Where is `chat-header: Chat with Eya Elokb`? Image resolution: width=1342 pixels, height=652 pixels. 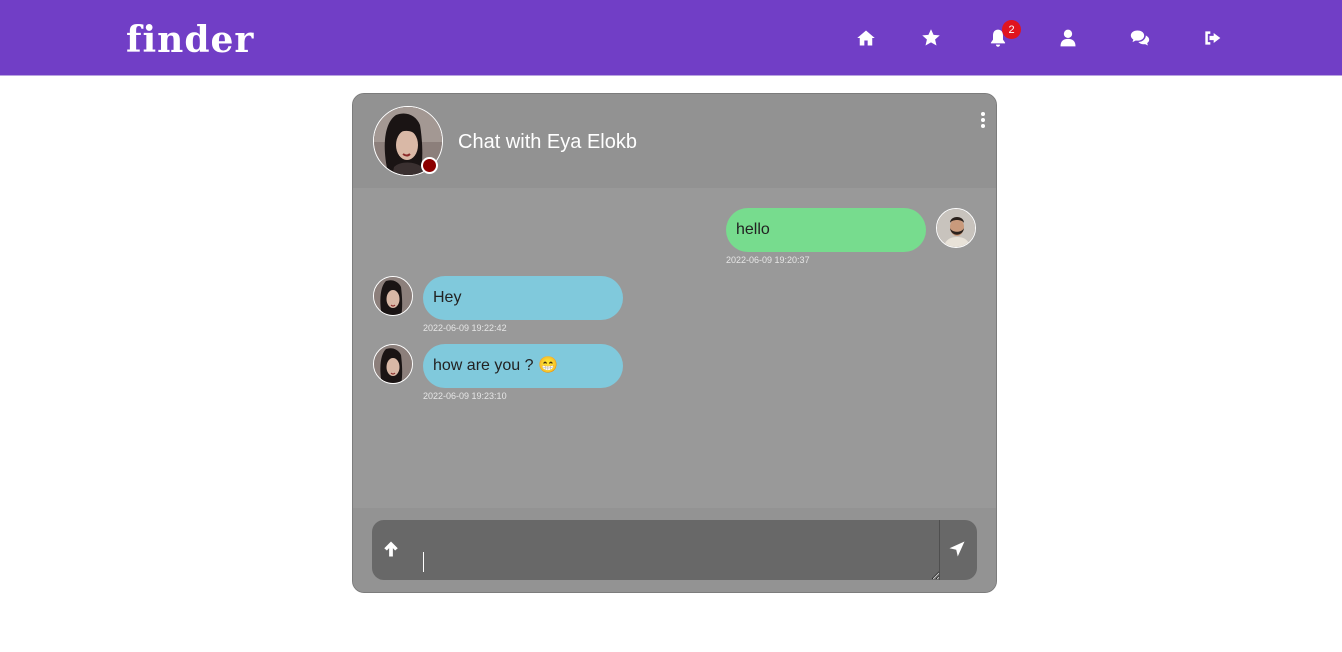
chat-header: Chat with Eya Elokb is located at coordinates (674, 141).